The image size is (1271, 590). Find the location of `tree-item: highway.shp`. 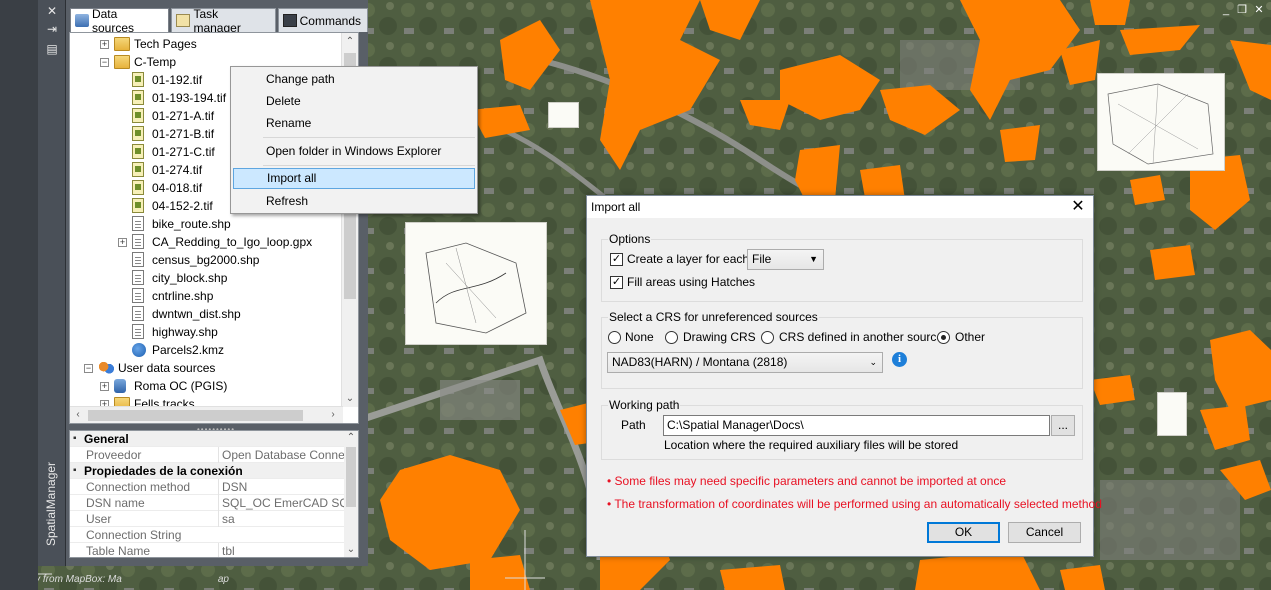

tree-item: highway.shp is located at coordinates (206, 332).